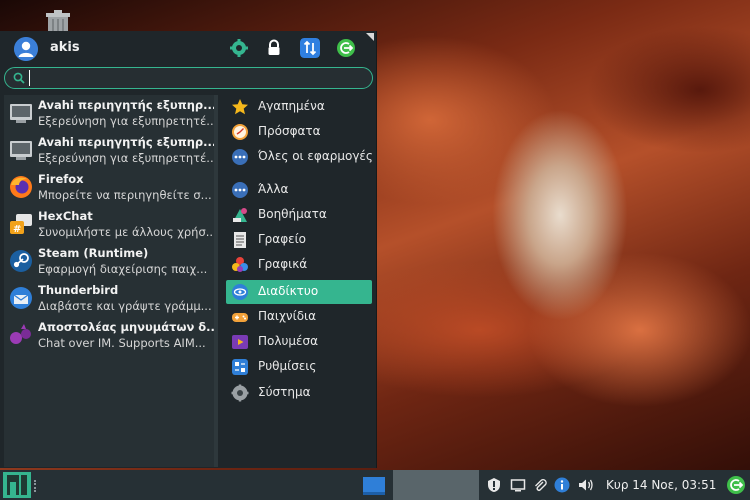 The width and height of the screenshot is (750, 500). Describe the element at coordinates (188, 48) in the screenshot. I see `menu-header: akis` at that location.